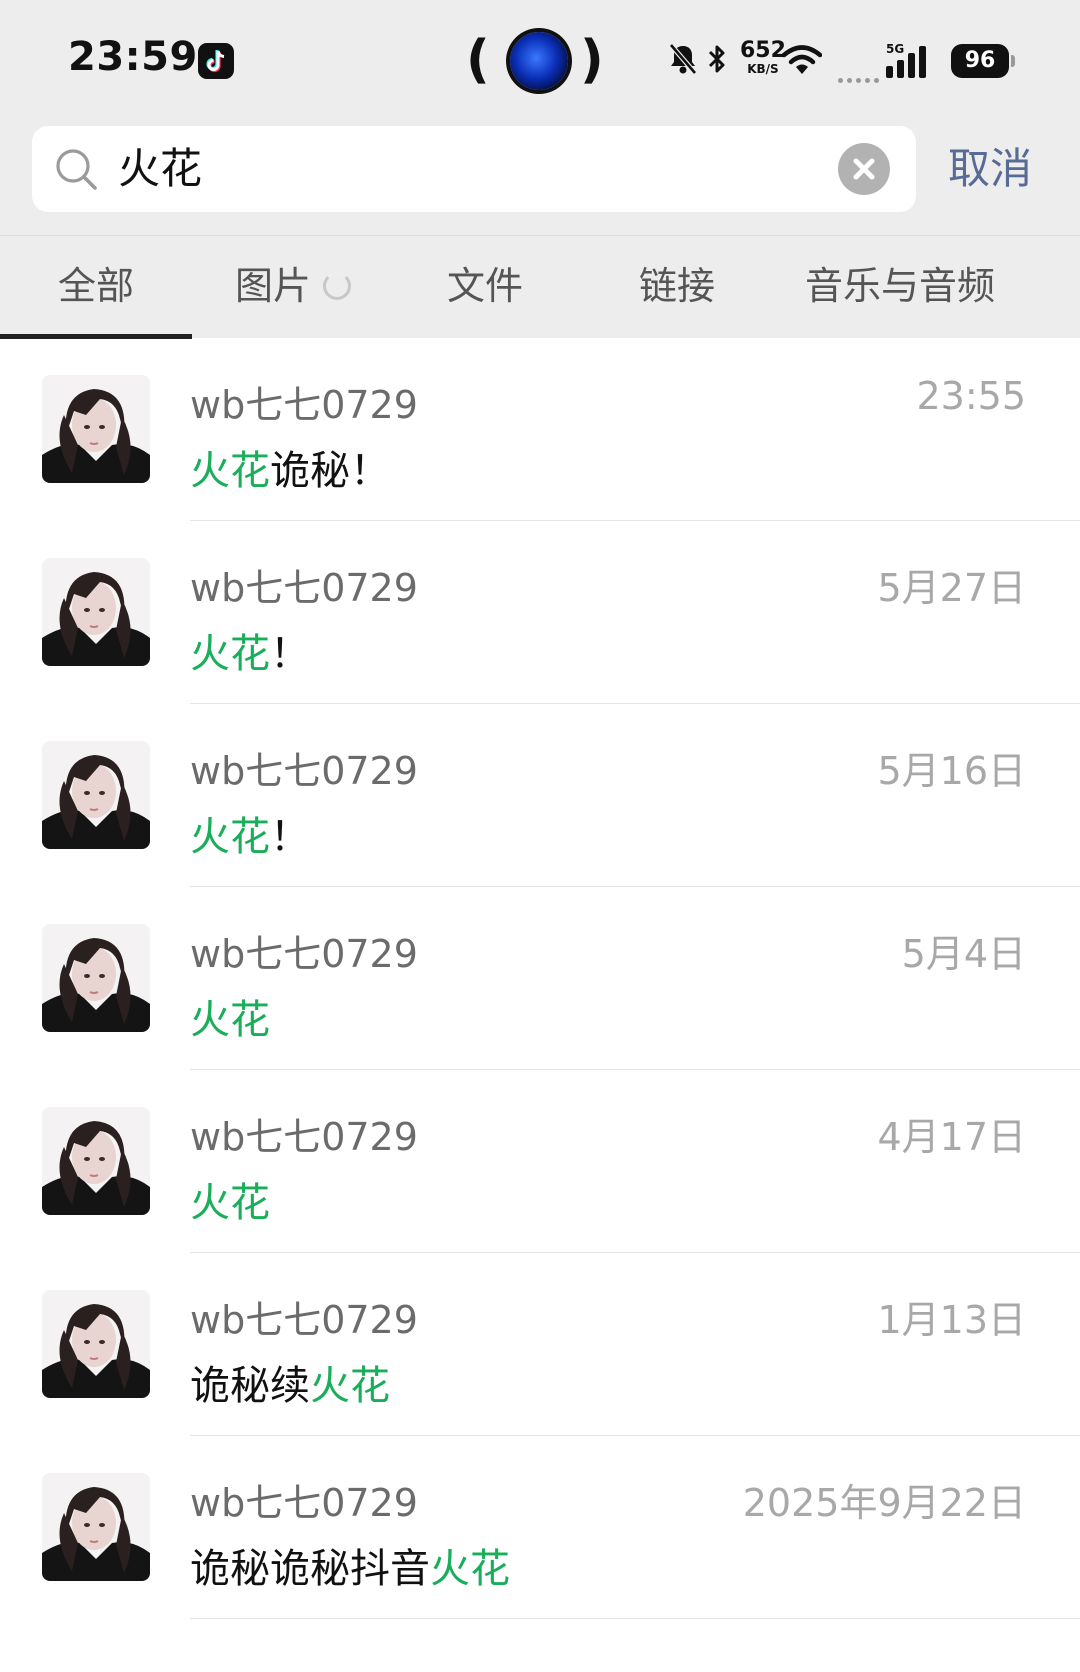 Image resolution: width=1080 pixels, height=1672 pixels. Describe the element at coordinates (683, 61) in the screenshot. I see `mute-bell-icon` at that location.